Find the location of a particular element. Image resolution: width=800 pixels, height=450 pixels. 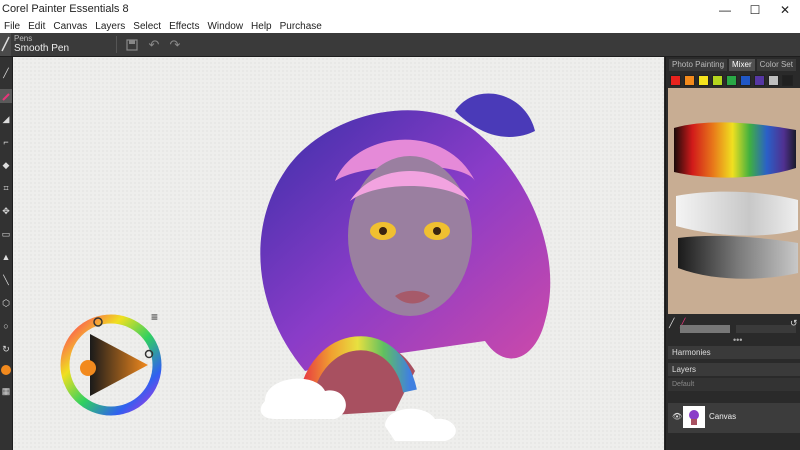

property-bar: Pens Smooth Pen ↶ ↷ is located at coordinates (400, 45).